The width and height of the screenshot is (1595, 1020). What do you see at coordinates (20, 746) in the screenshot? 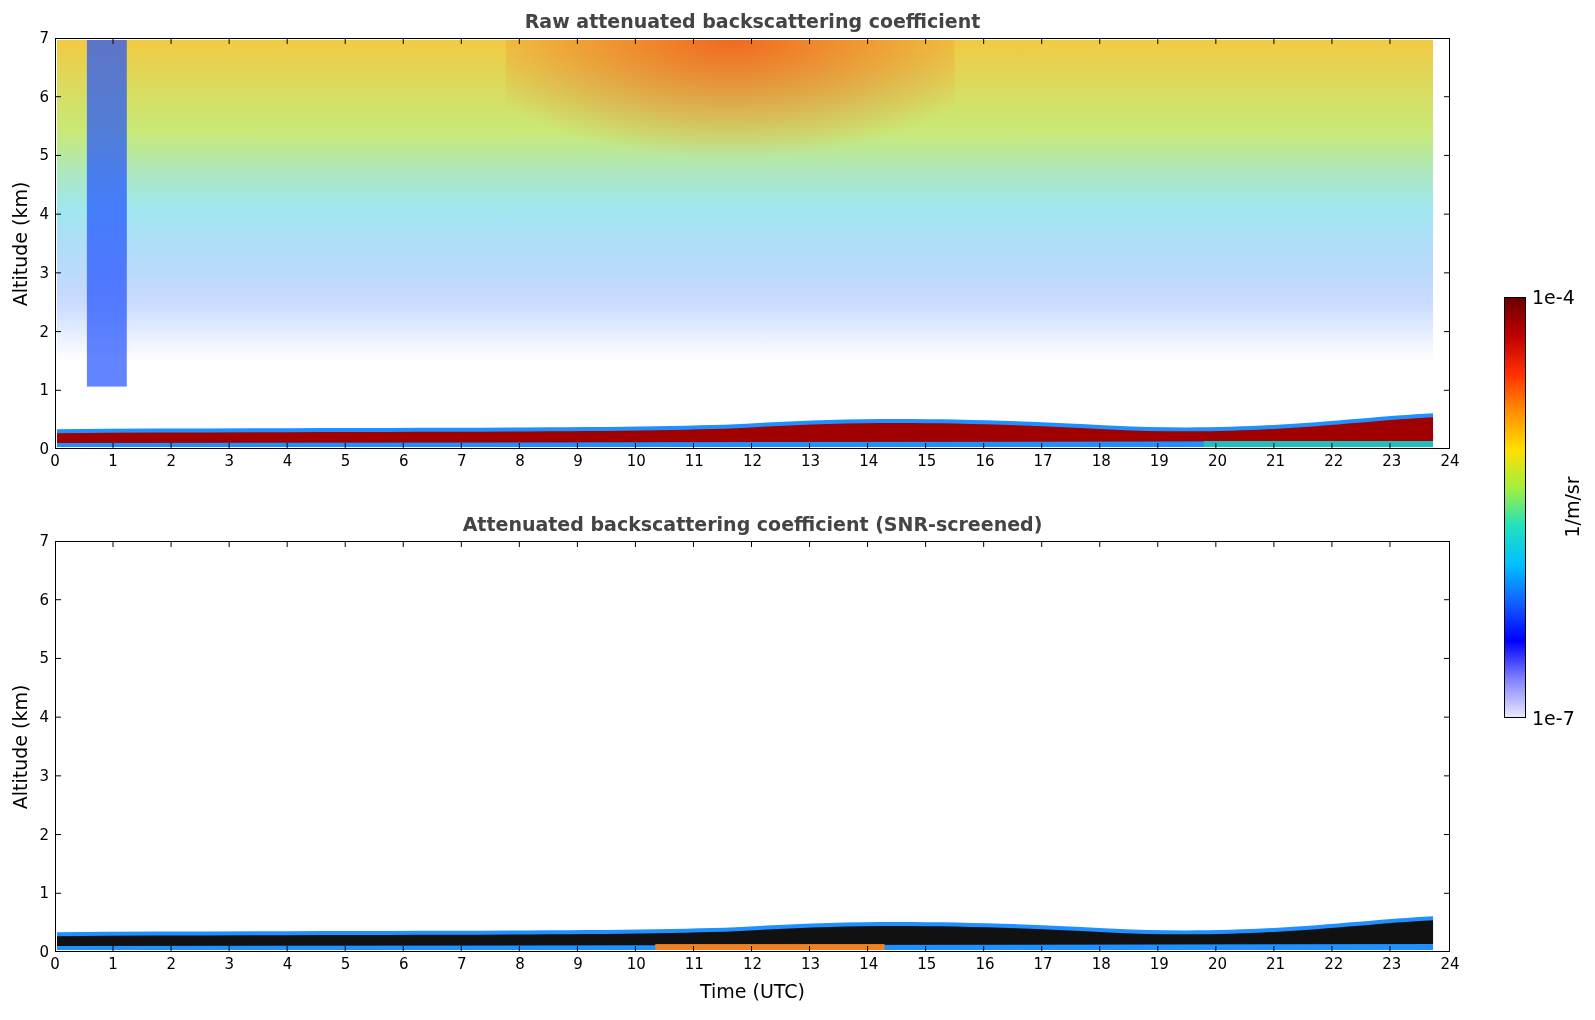
I see `y-axis-label: Altitude (km)` at bounding box center [20, 746].